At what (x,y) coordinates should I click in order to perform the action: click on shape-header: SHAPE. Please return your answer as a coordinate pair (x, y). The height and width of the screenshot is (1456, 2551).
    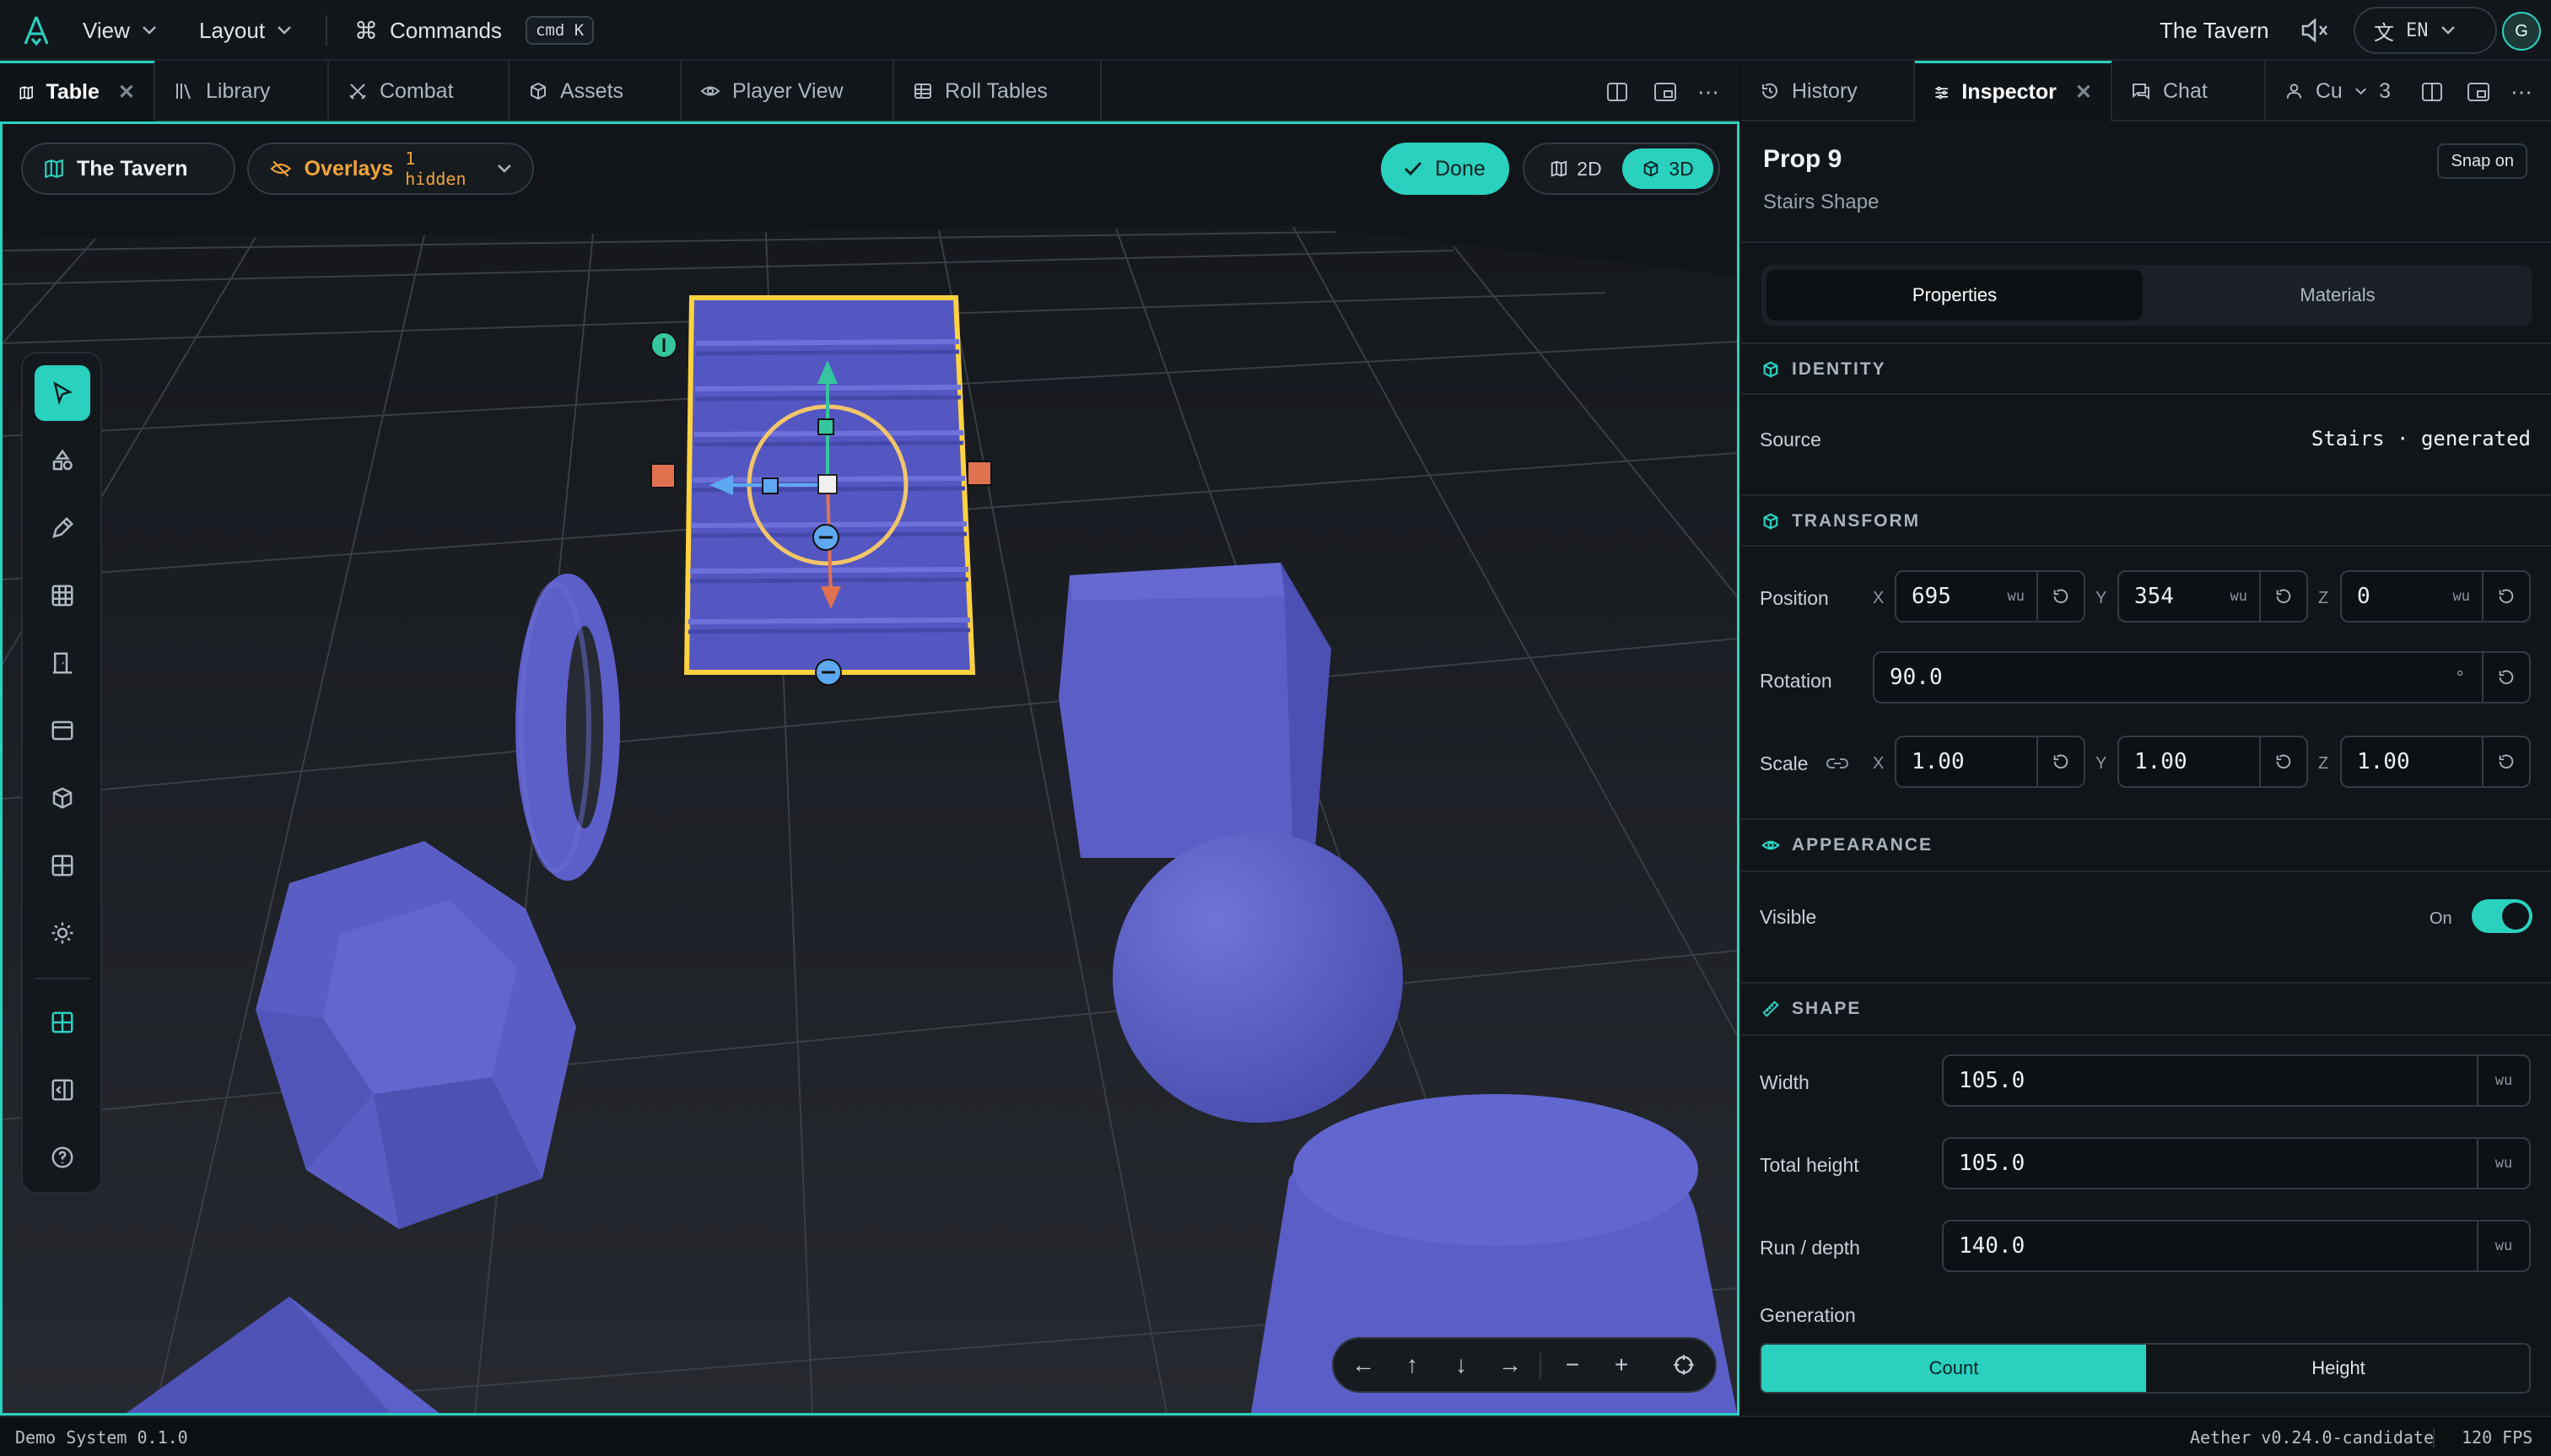
    Looking at the image, I should click on (2146, 1008).